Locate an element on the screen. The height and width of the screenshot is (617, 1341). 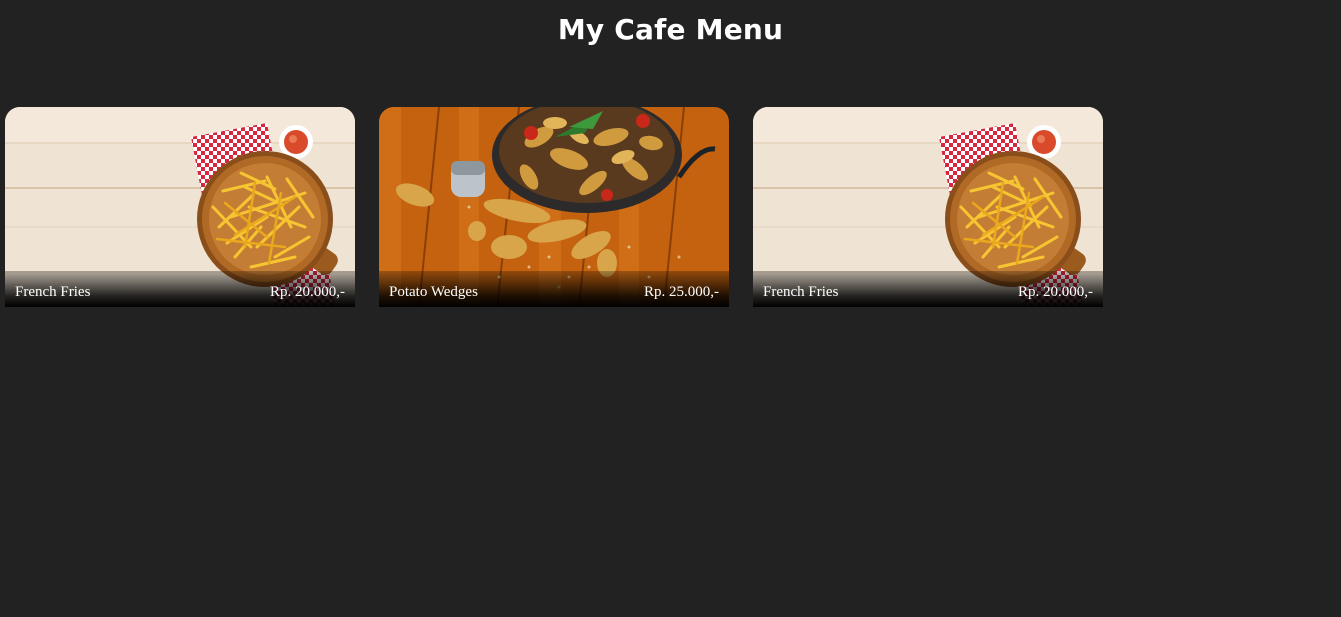
menu-item-price: Rp. 25.000,- is located at coordinates (681, 292).